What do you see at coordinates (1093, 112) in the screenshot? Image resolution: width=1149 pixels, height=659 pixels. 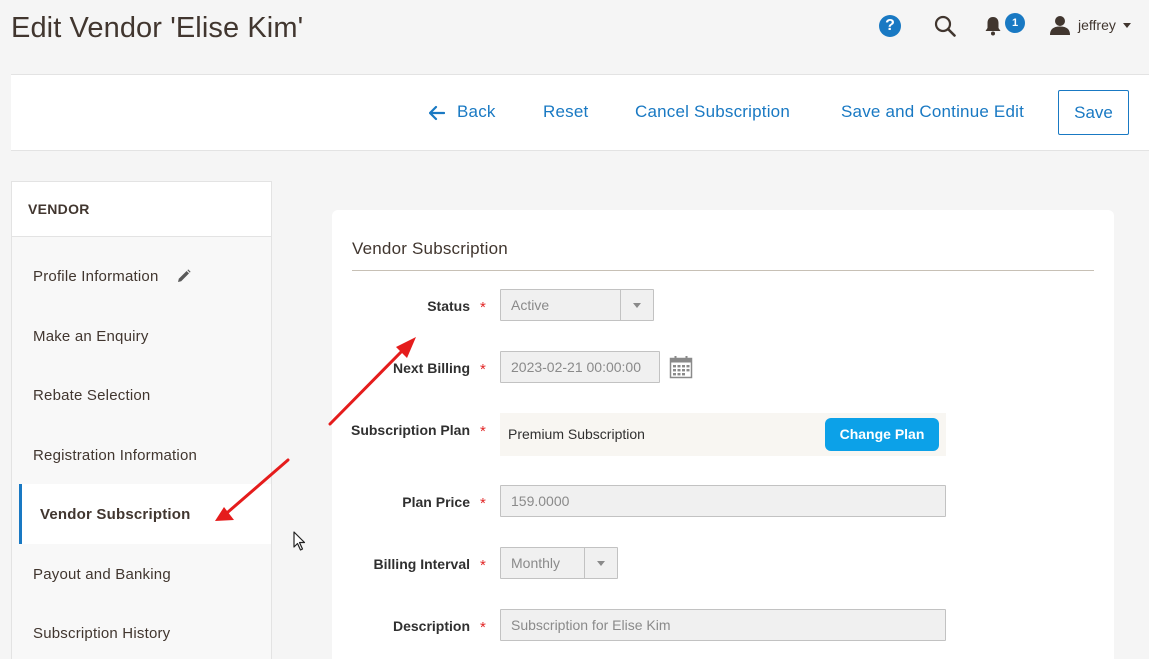 I see `save-button: Save` at bounding box center [1093, 112].